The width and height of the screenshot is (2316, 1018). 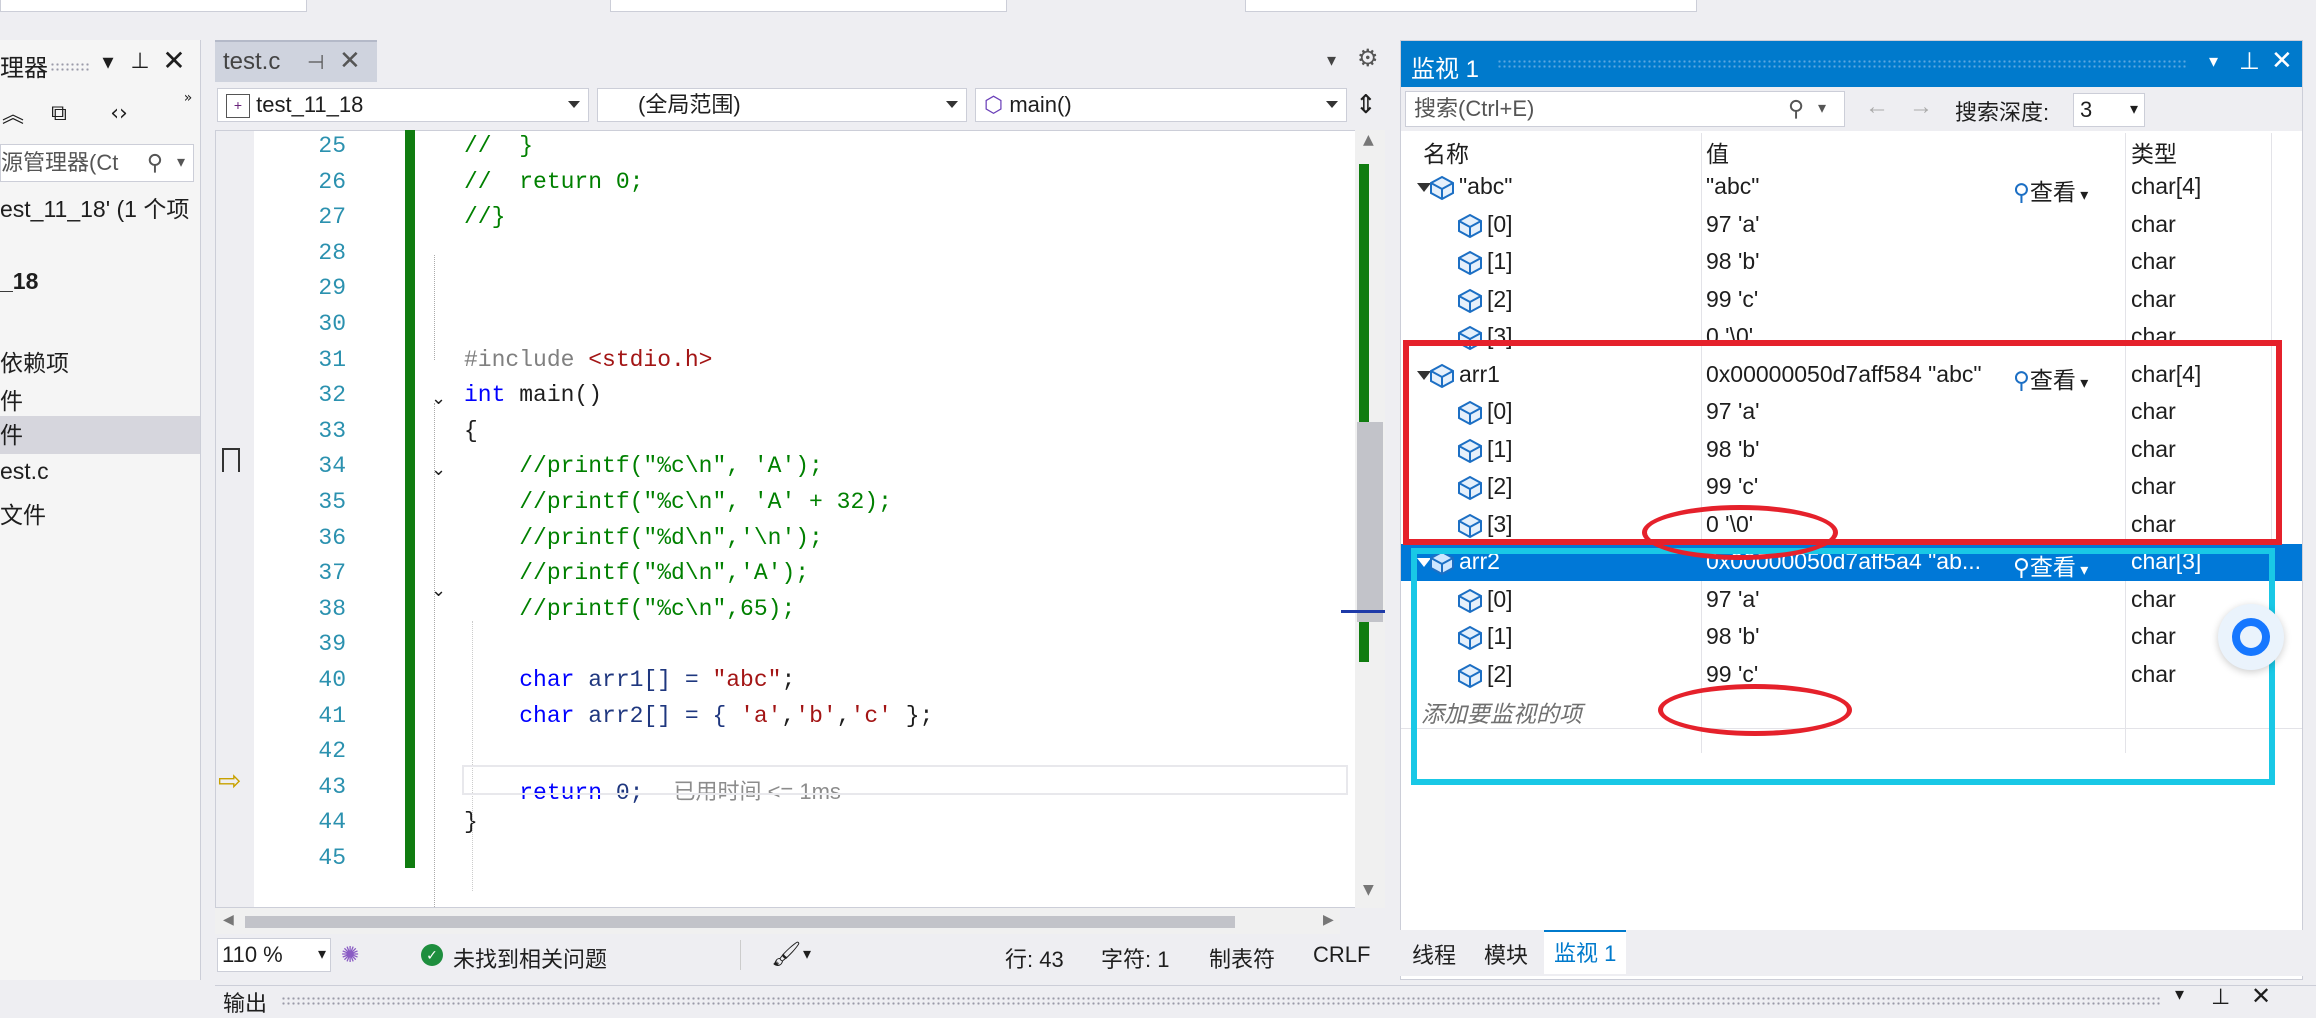 I want to click on code-line: int main(), so click(x=533, y=395).